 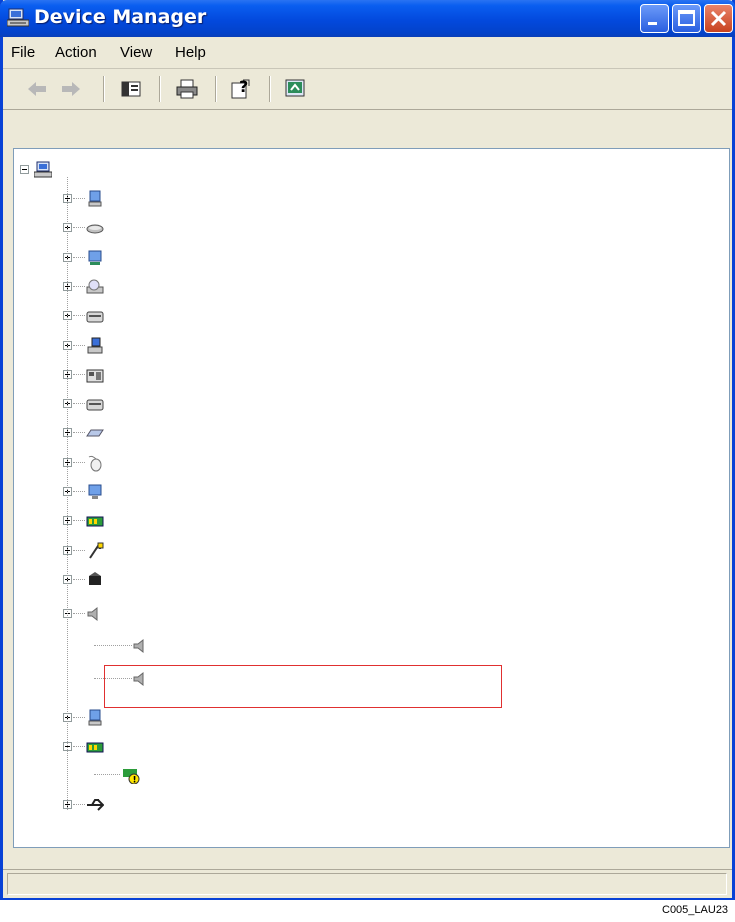 I want to click on monitor-icon, so click(x=95, y=492).